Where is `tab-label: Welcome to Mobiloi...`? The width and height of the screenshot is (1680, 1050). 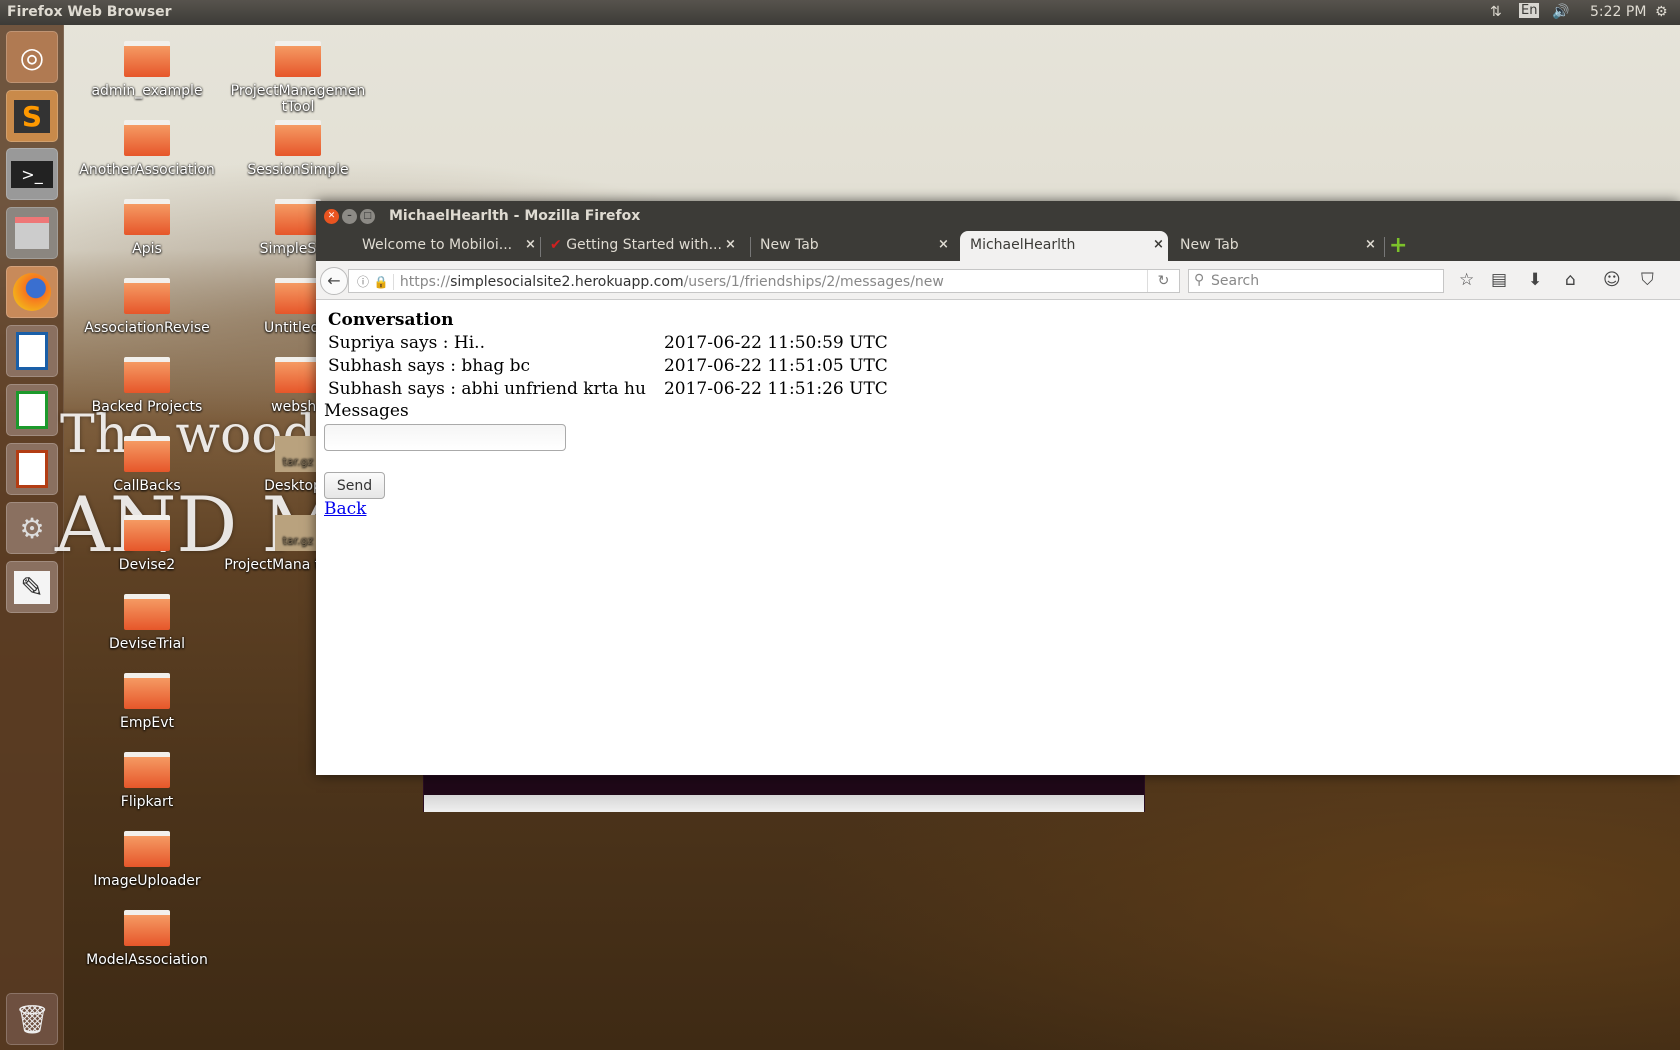
tab-label: Welcome to Mobiloi... is located at coordinates (437, 245).